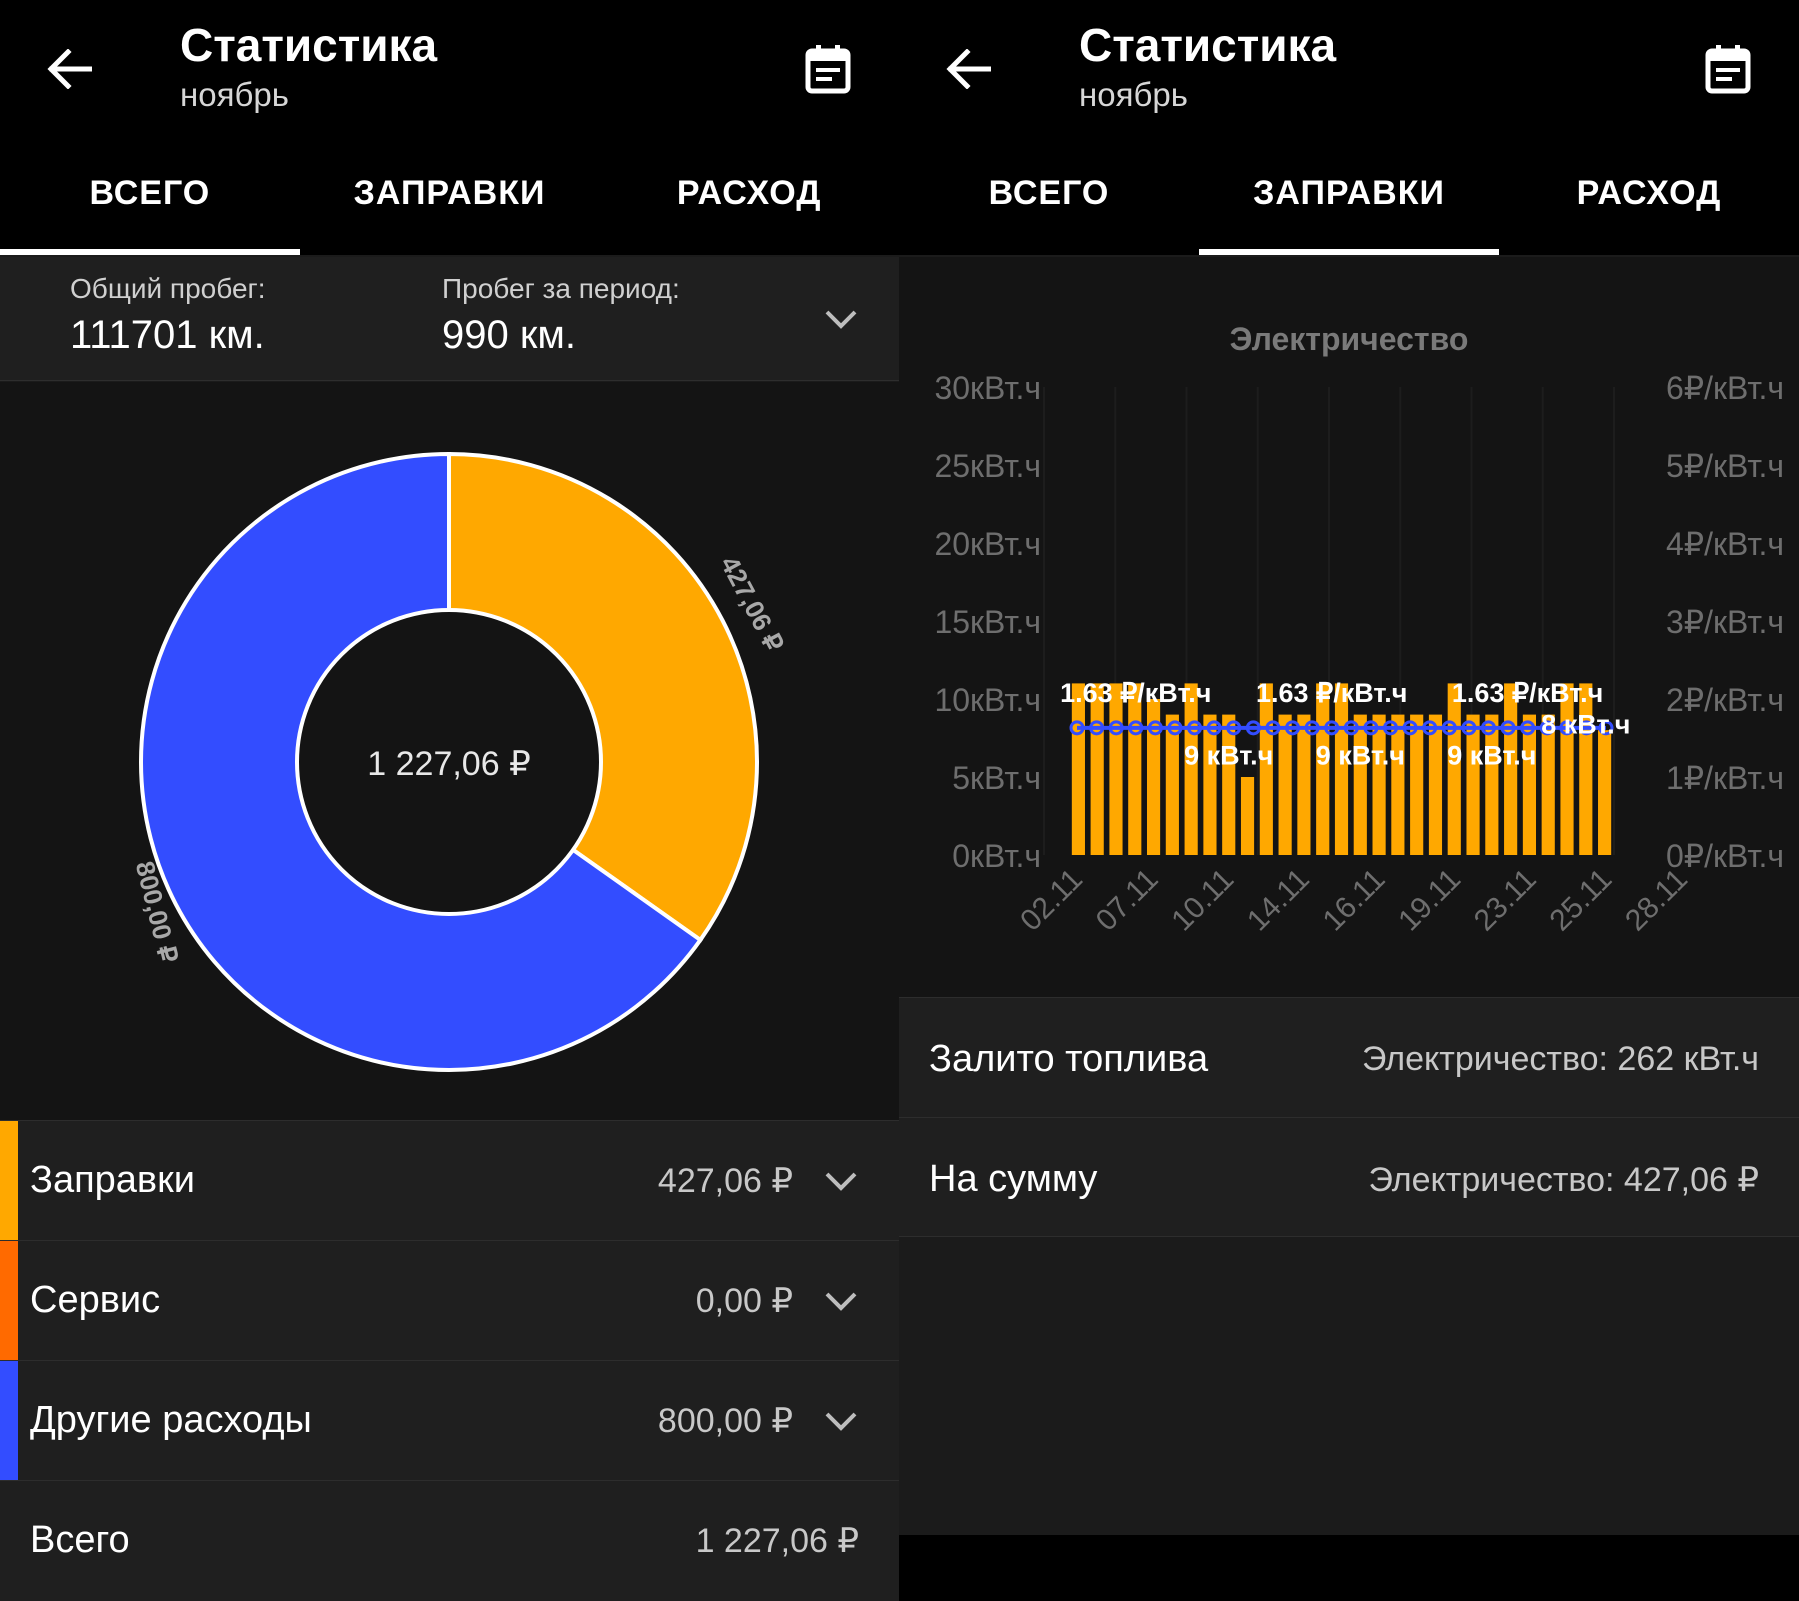  What do you see at coordinates (744, 1301) in the screenshot?
I see `category-amount: 0,00 ₽` at bounding box center [744, 1301].